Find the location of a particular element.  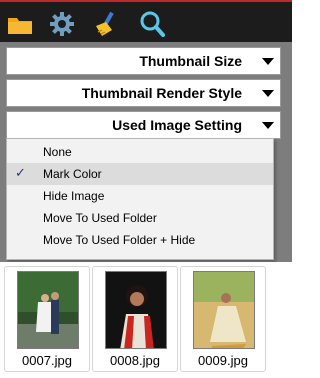

toolbar is located at coordinates (146, 21).